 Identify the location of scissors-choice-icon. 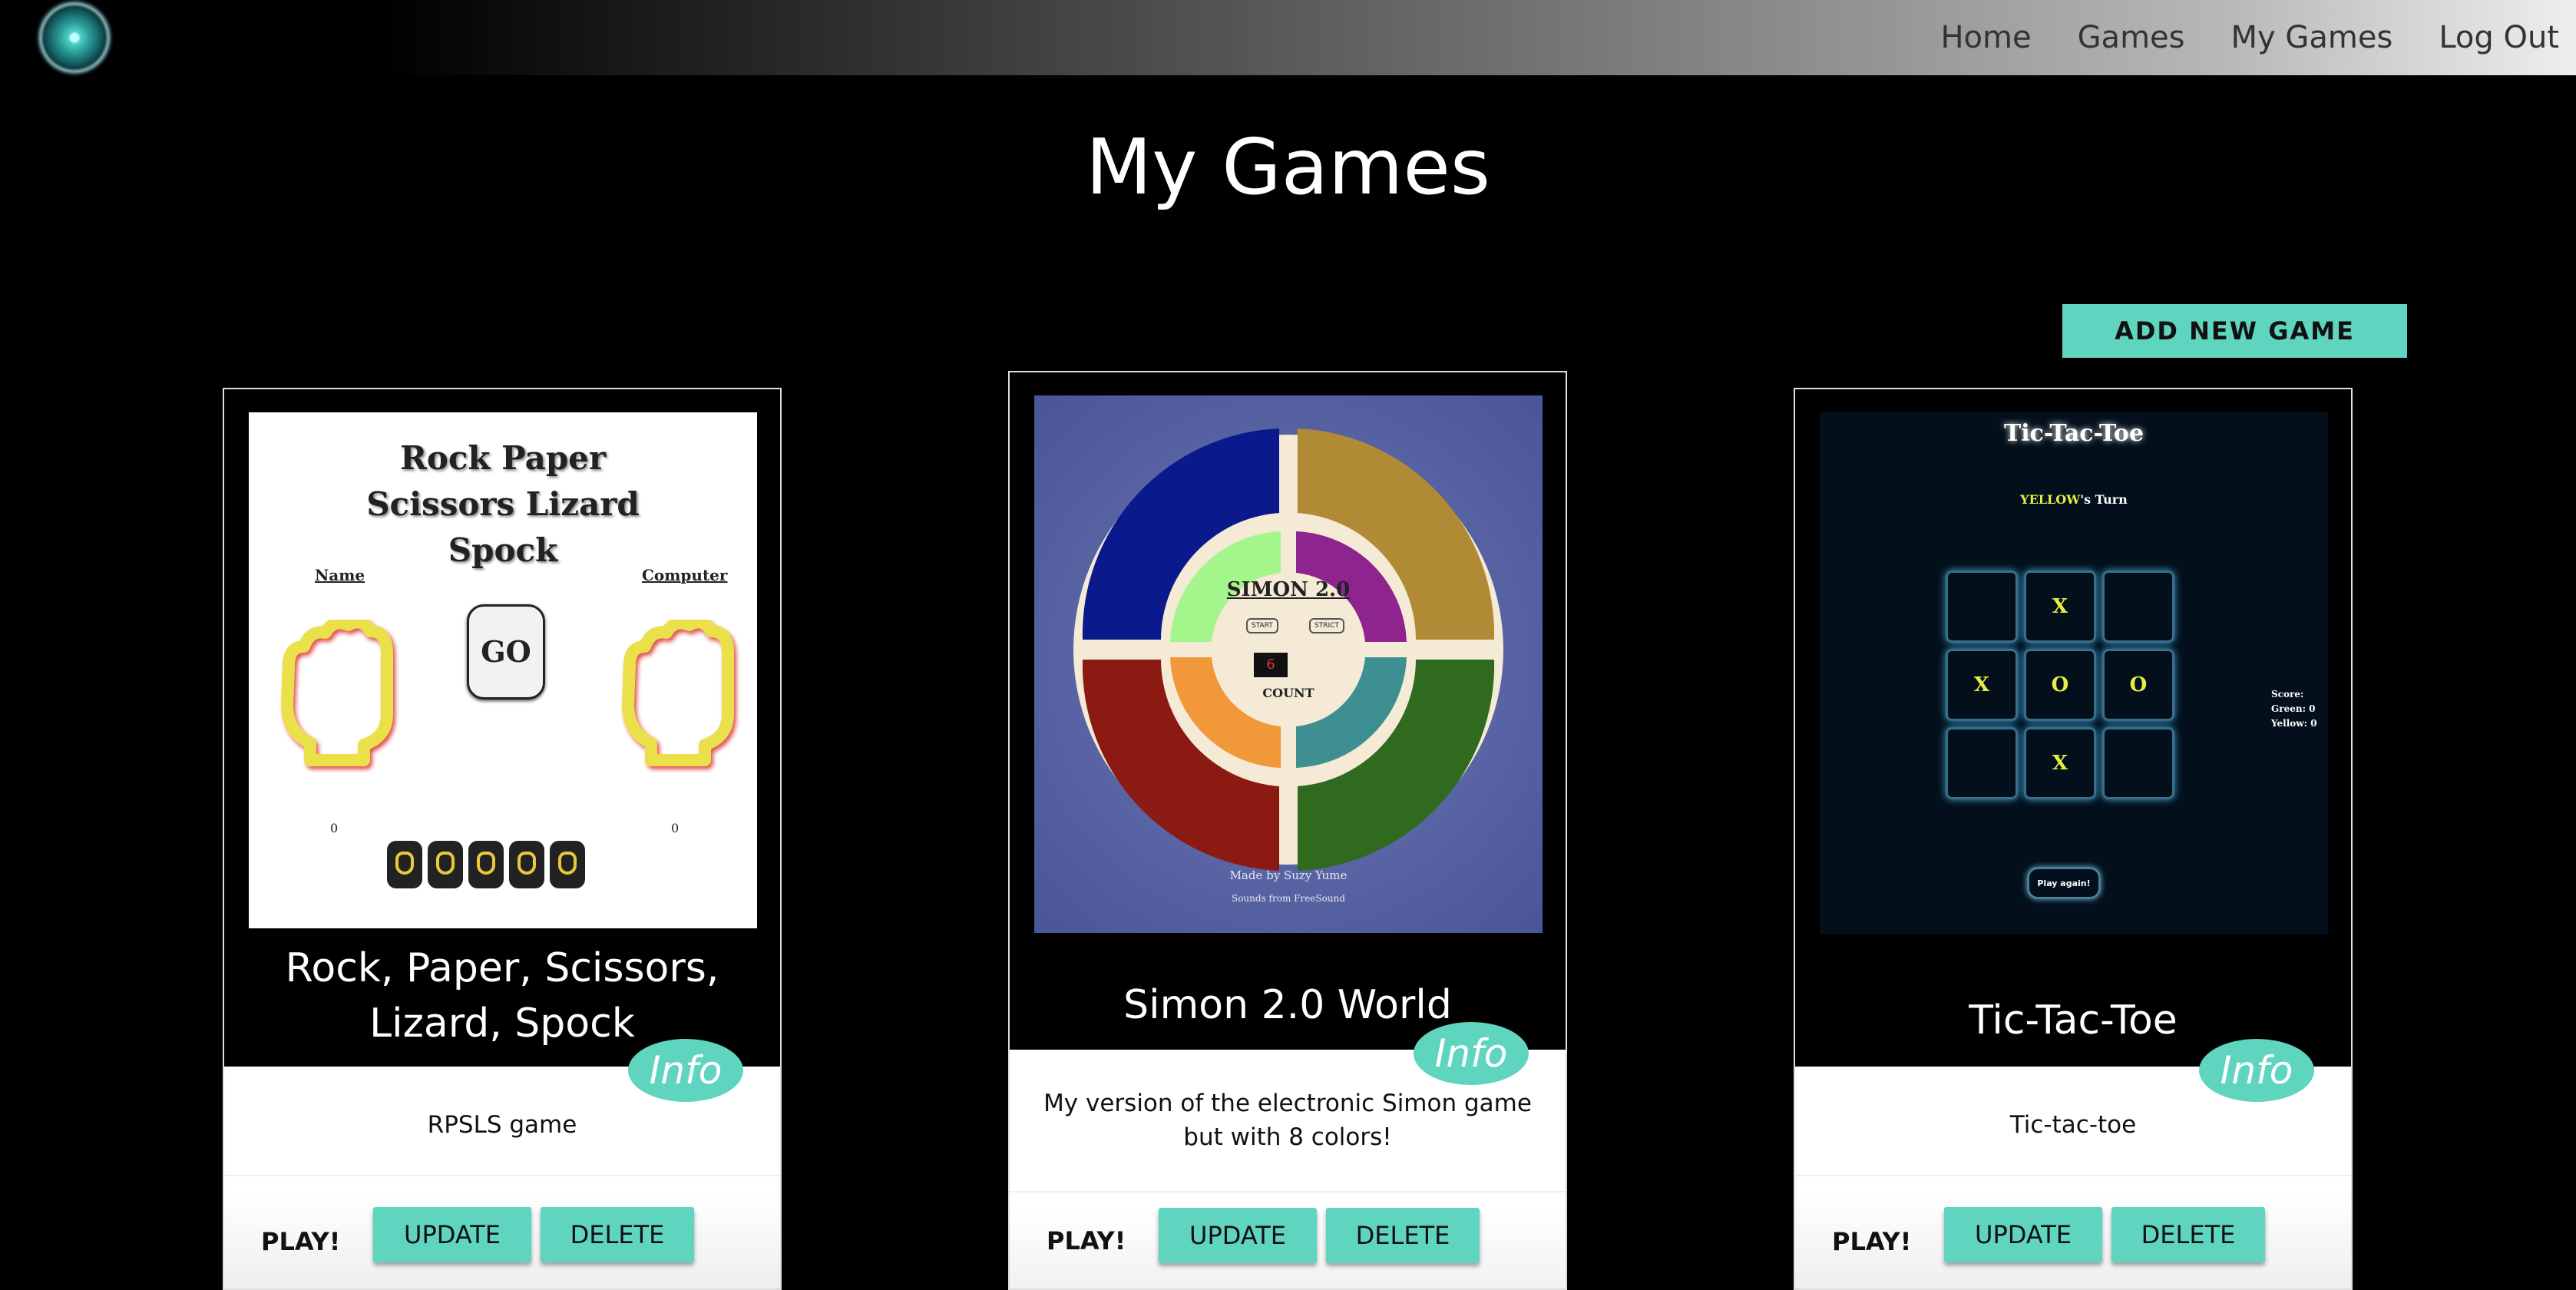
(486, 865).